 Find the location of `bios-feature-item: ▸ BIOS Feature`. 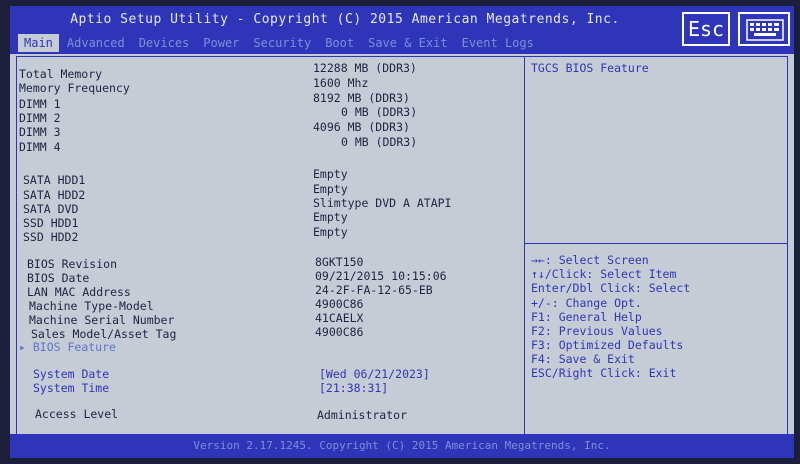

bios-feature-item: ▸ BIOS Feature is located at coordinates (67, 347).